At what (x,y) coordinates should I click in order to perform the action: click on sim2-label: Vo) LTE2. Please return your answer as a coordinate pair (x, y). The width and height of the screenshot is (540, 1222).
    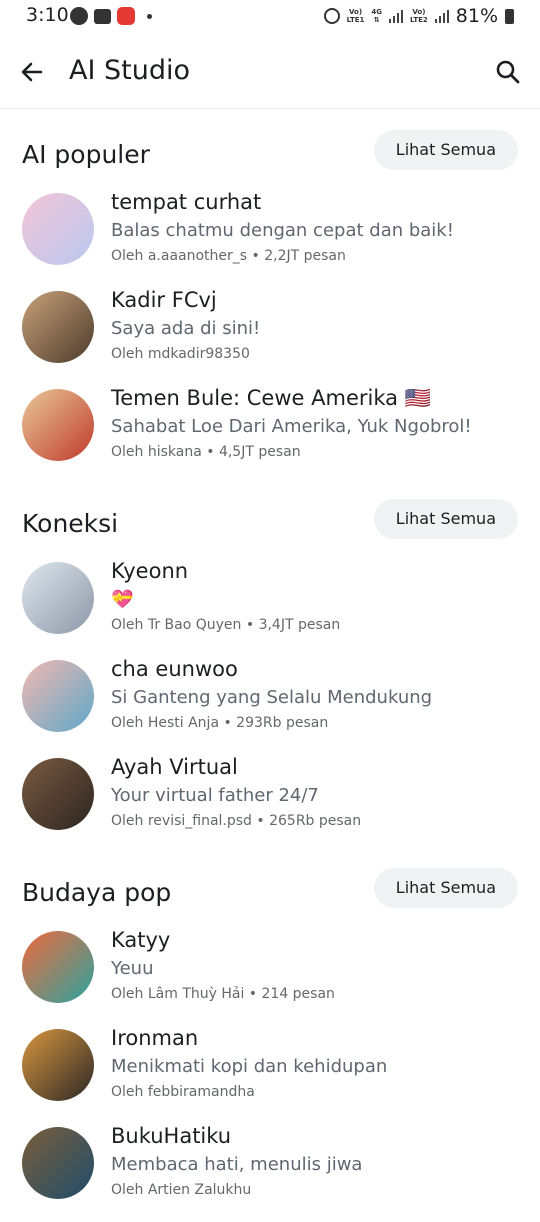
    Looking at the image, I should click on (419, 16).